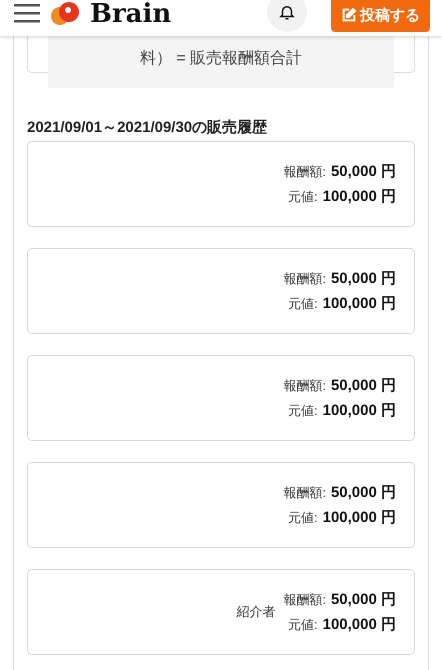 This screenshot has height=670, width=442. I want to click on edit-icon, so click(349, 15).